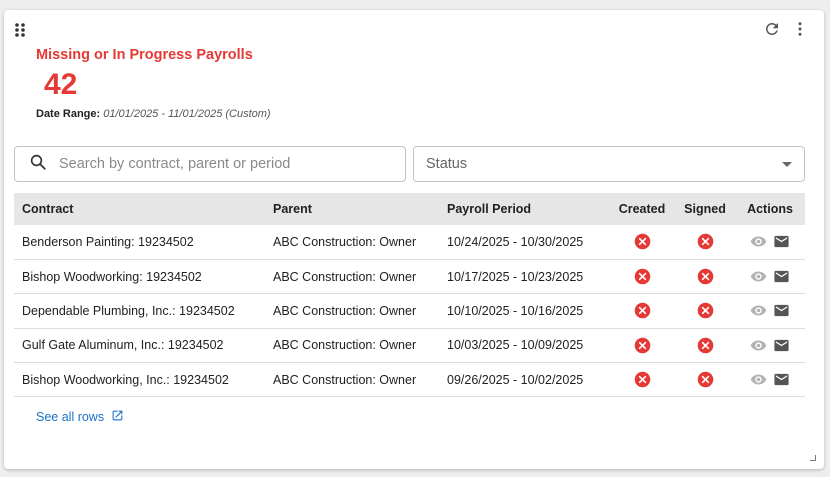  Describe the element at coordinates (139, 346) in the screenshot. I see `cell-contract: Gulf Gate Aluminum, Inc.: 19234502` at that location.